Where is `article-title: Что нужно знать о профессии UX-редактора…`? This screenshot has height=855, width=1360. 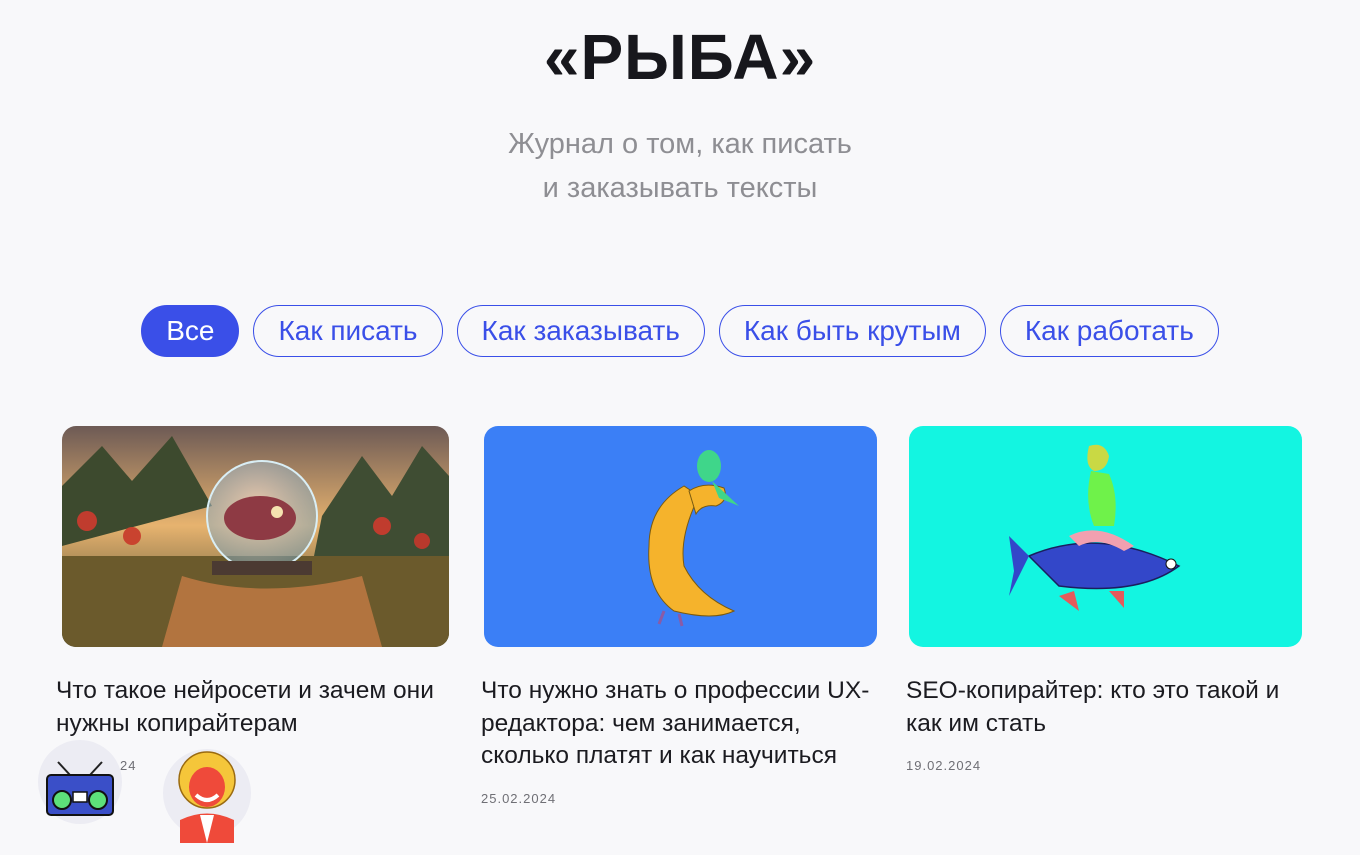 article-title: Что нужно знать о профессии UX-редактора… is located at coordinates (681, 724).